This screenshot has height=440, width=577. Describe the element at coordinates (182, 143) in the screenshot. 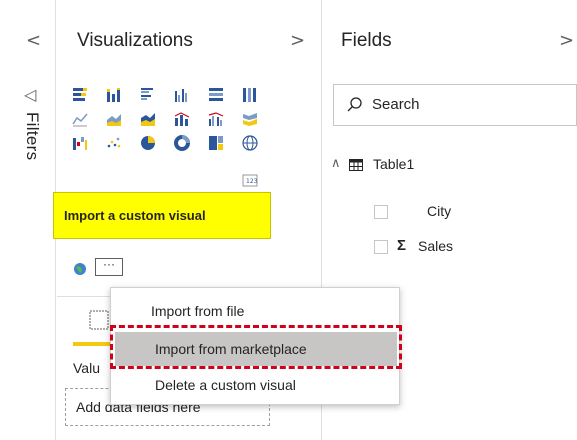

I see `donut-chart-icon` at that location.